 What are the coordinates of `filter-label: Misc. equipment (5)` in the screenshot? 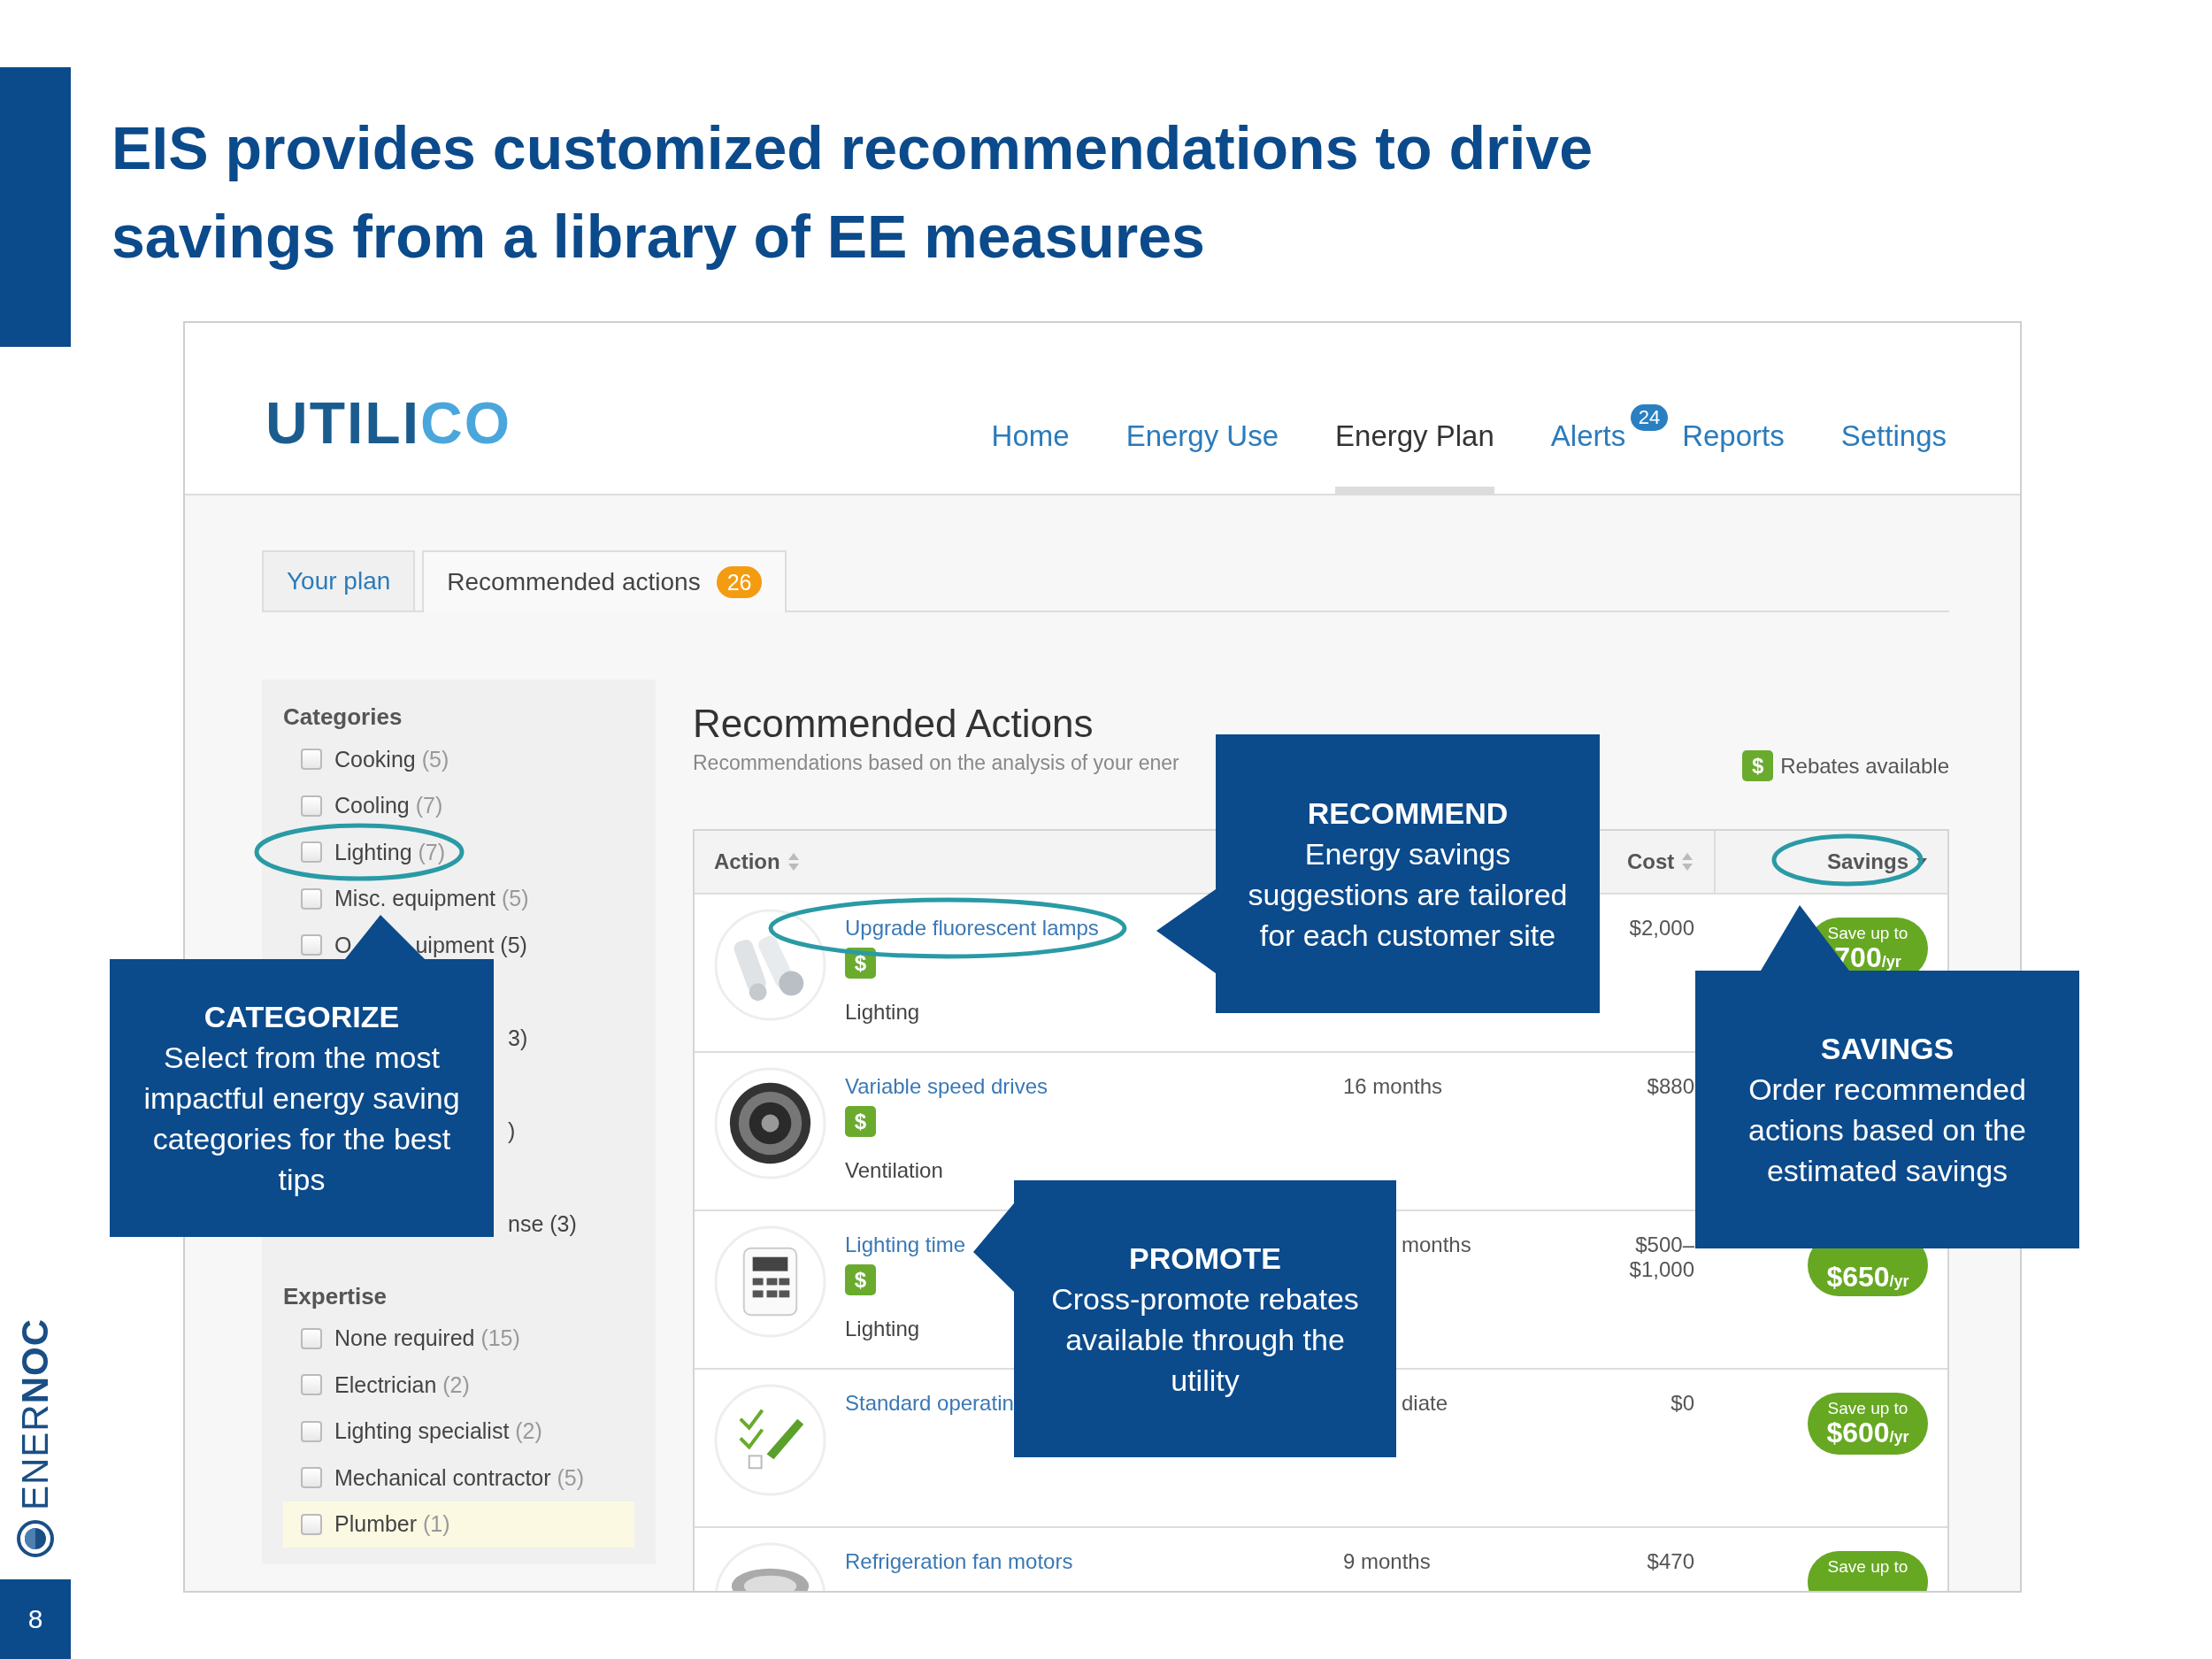 It's located at (431, 899).